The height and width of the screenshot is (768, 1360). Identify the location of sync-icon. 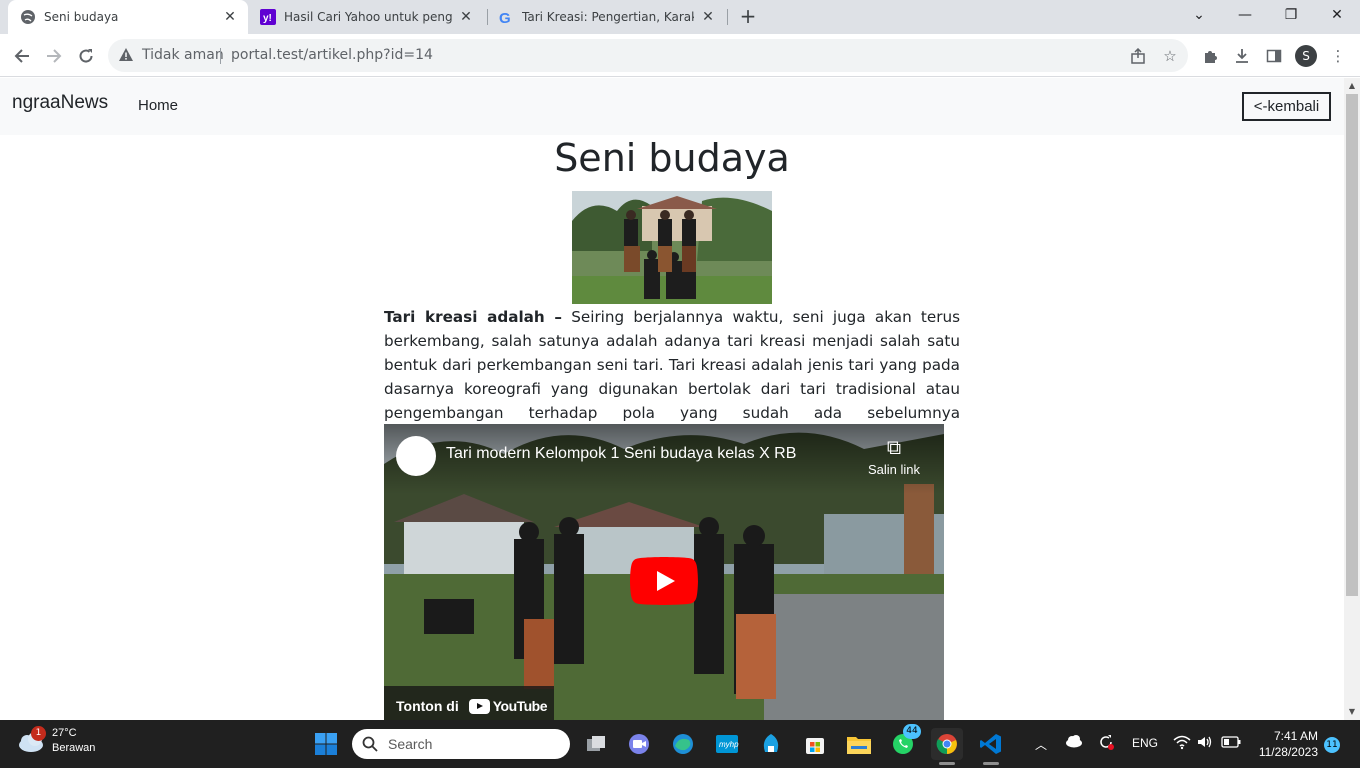
(1106, 743).